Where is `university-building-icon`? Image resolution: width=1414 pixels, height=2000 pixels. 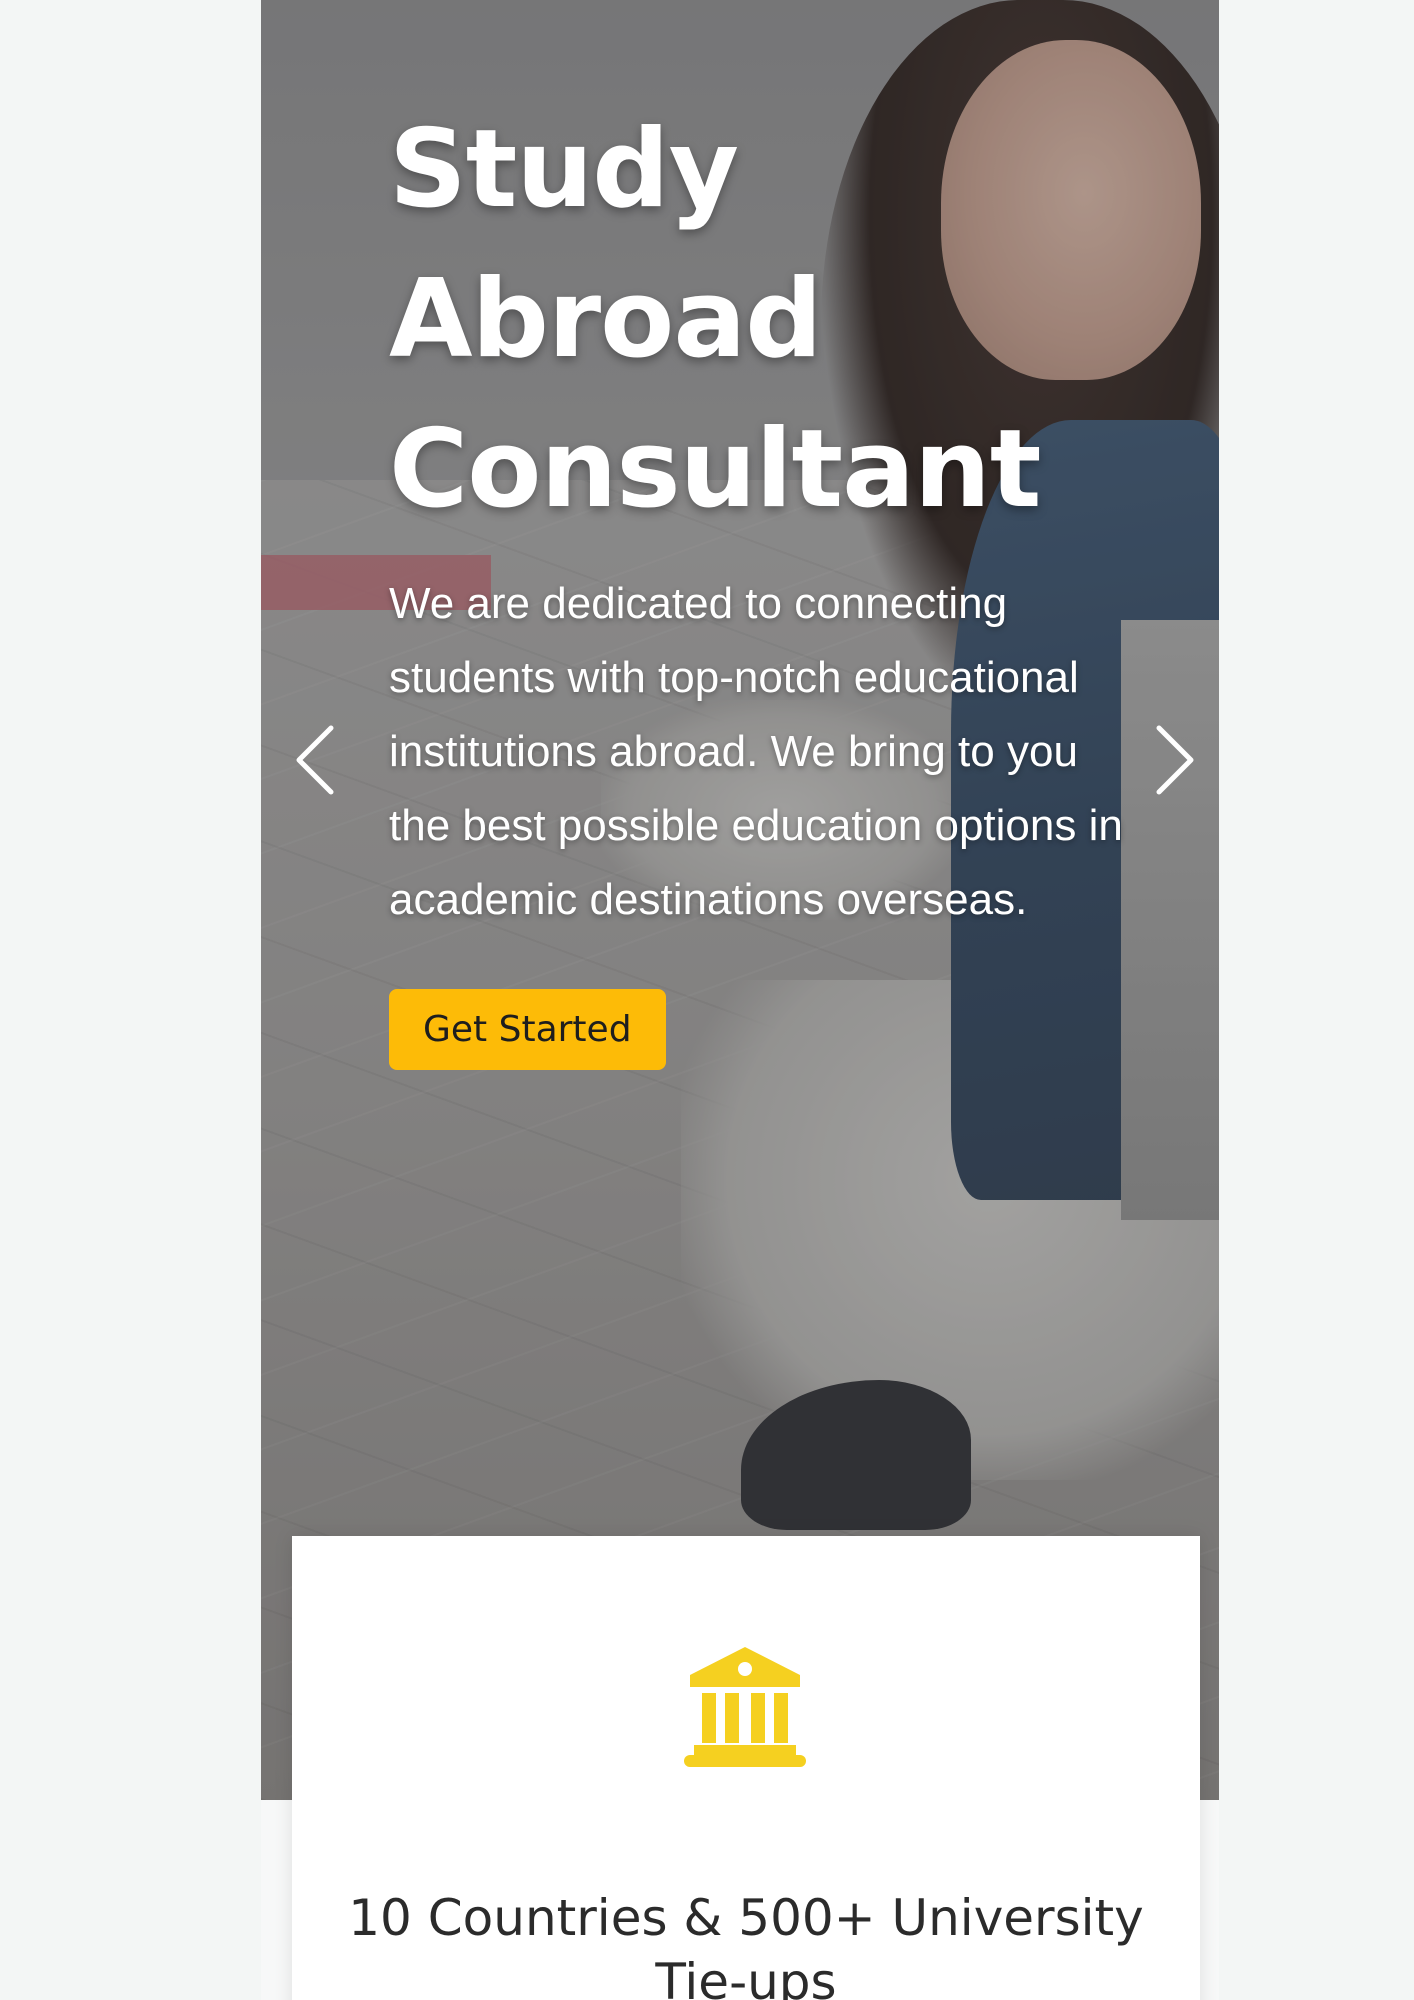
university-building-icon is located at coordinates (745, 1706).